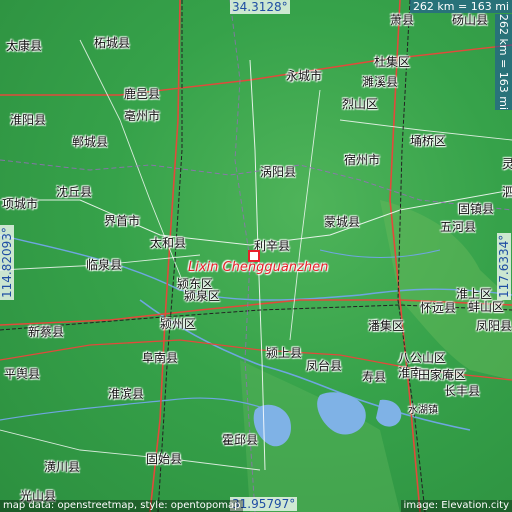  Describe the element at coordinates (486, 307) in the screenshot. I see `town-label: 蚌山区` at that location.